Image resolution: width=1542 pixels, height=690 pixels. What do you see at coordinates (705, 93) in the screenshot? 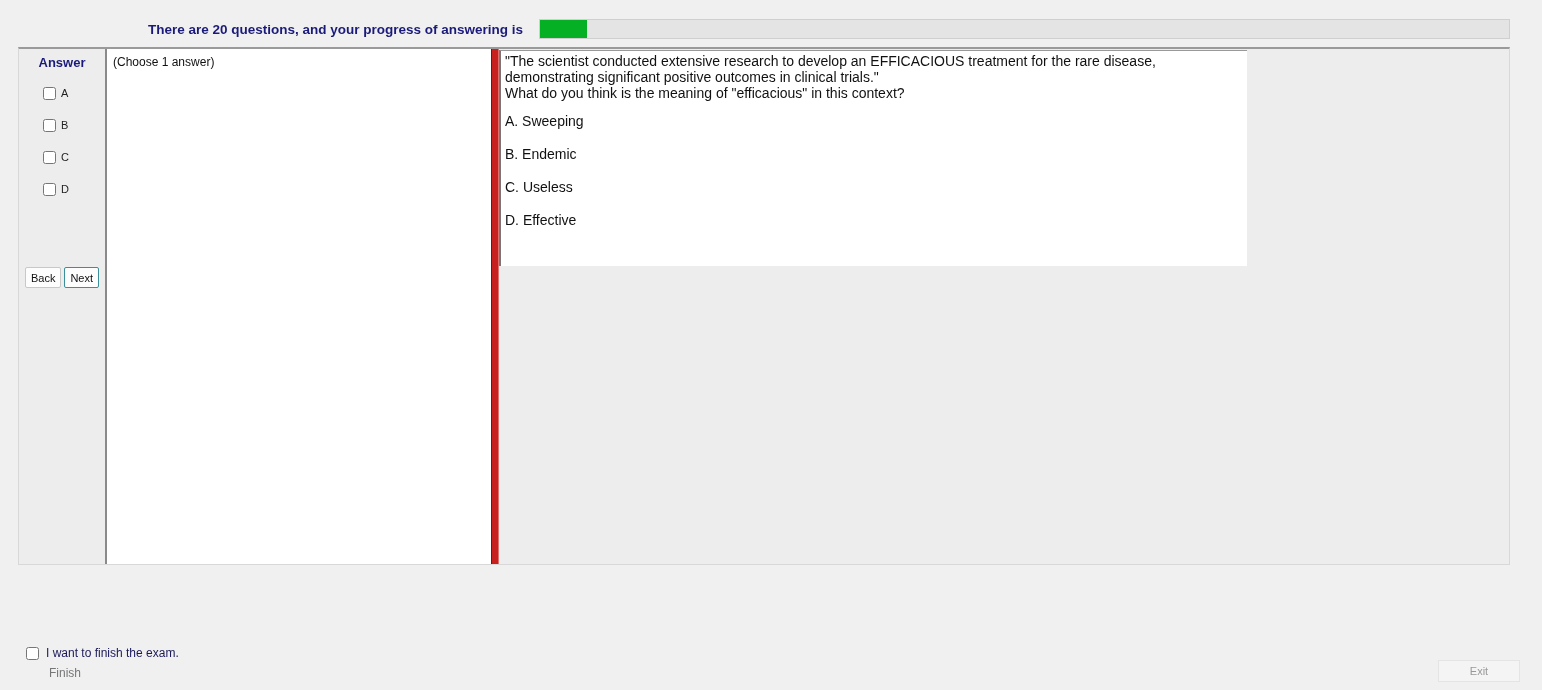
I see `question-text: What do you think is the meaning of "efficacious" in this context?` at bounding box center [705, 93].